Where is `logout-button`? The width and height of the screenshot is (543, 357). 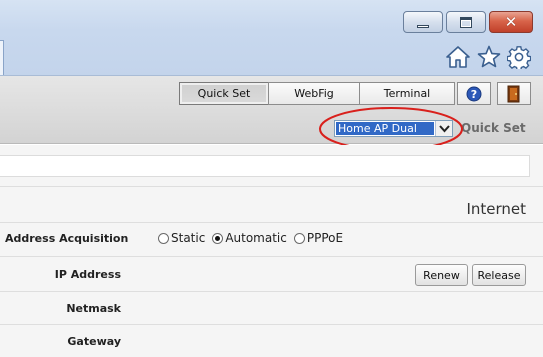
logout-button is located at coordinates (514, 93).